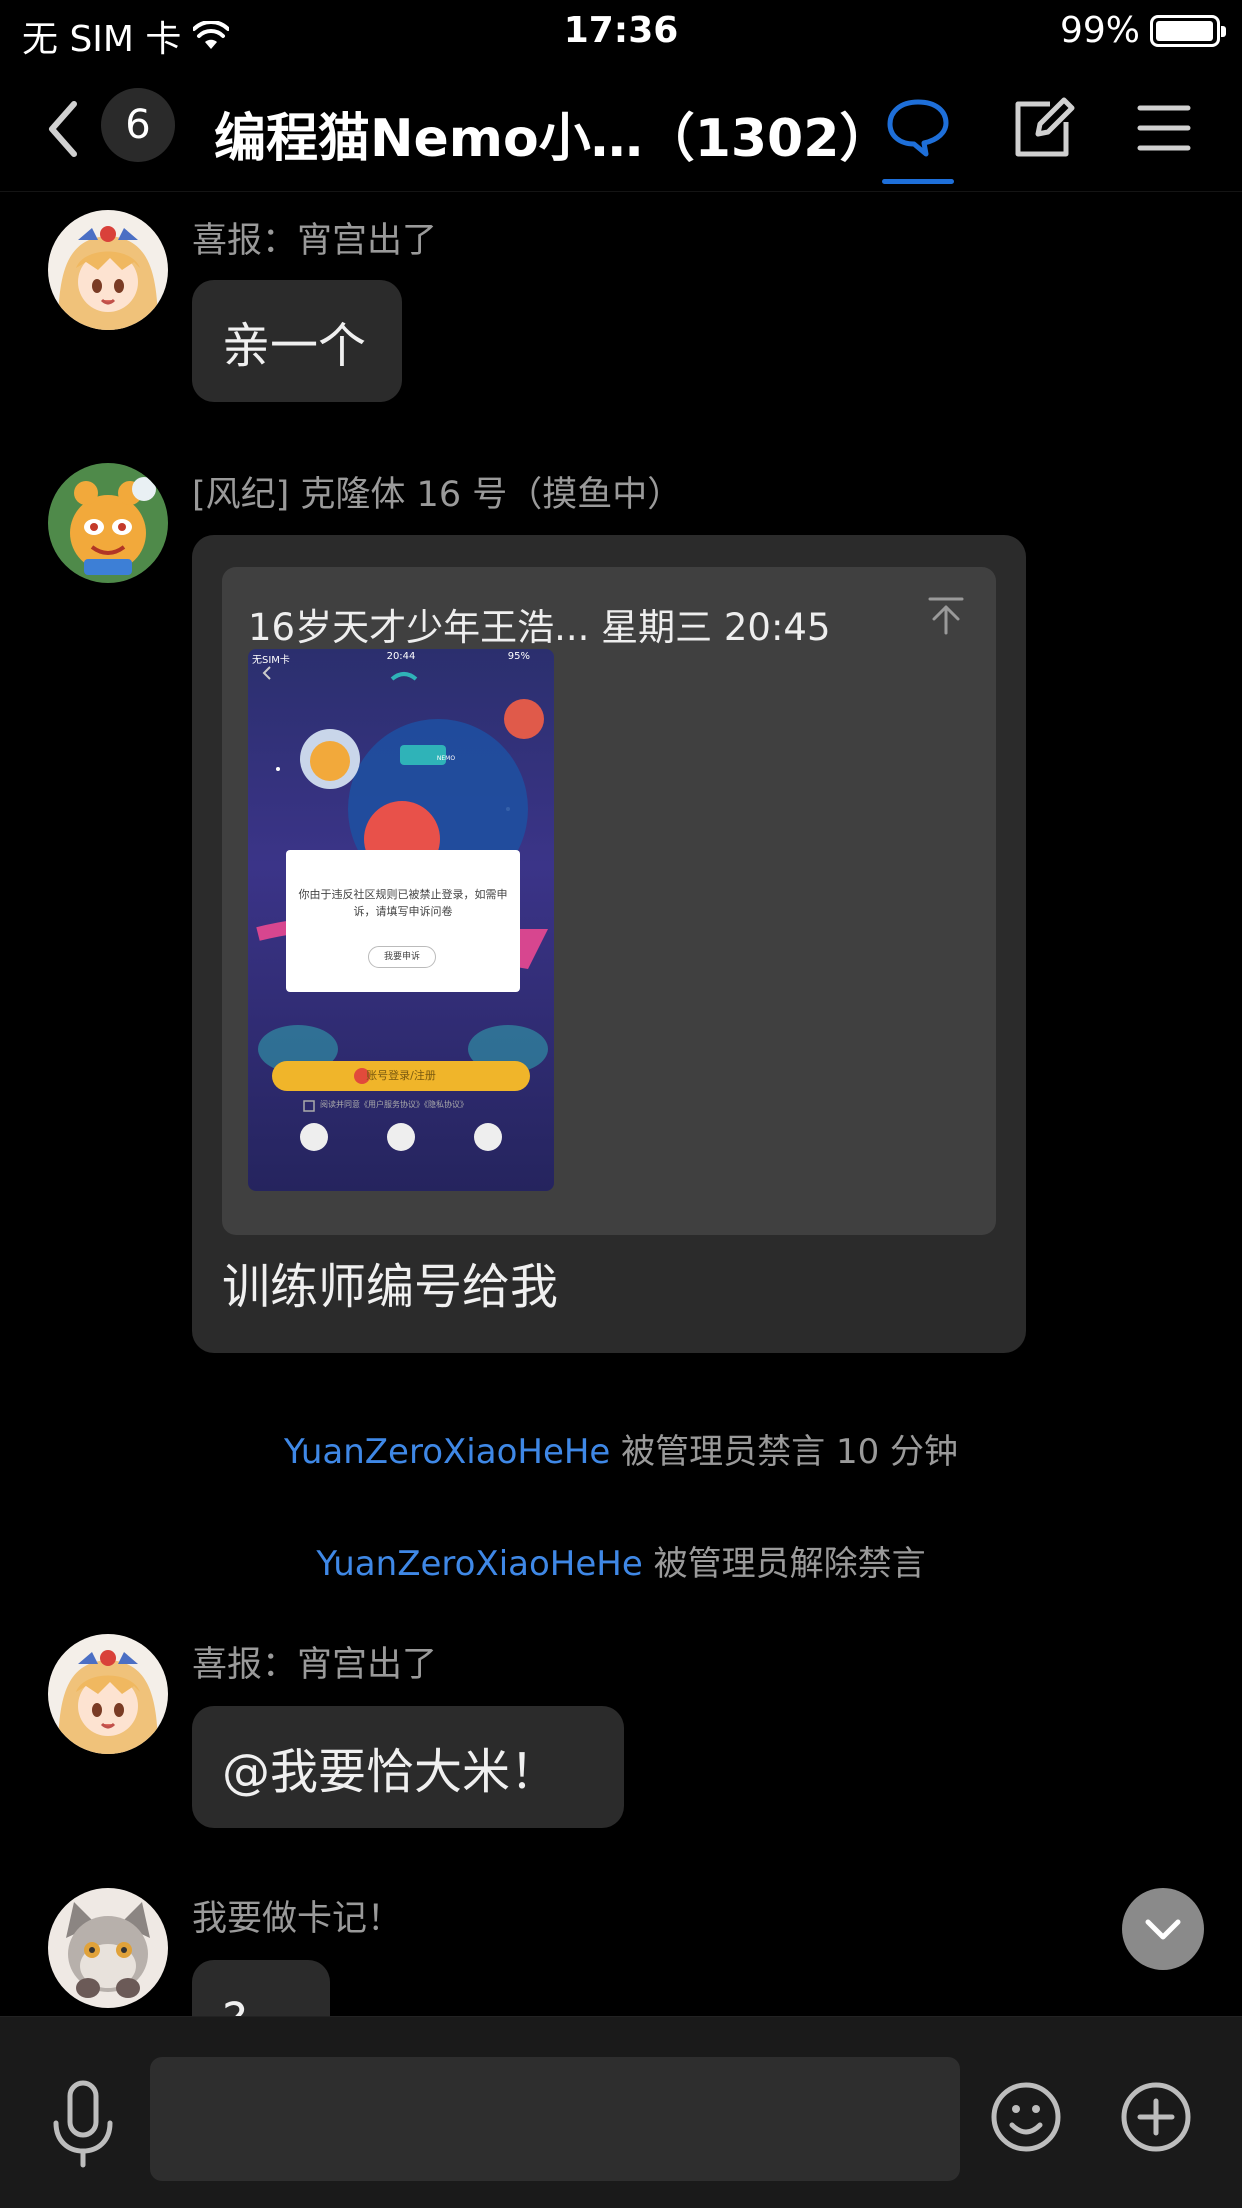  I want to click on battery-icon, so click(1188, 30).